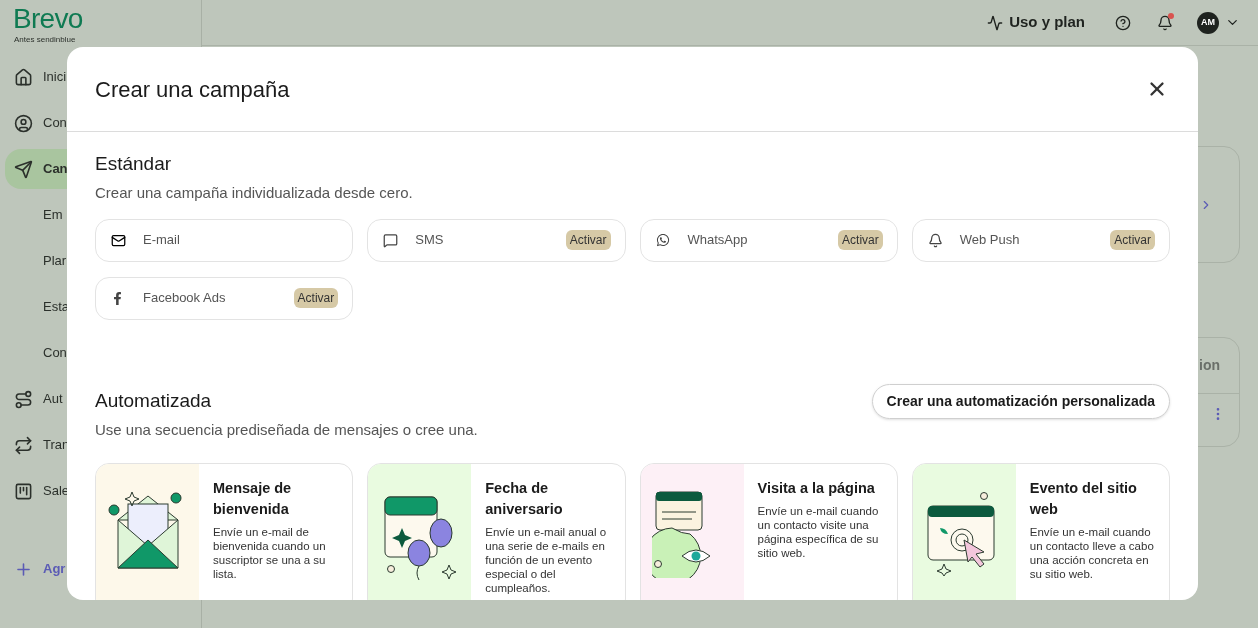 The width and height of the screenshot is (1258, 628). I want to click on column-header: ion, so click(1209, 365).